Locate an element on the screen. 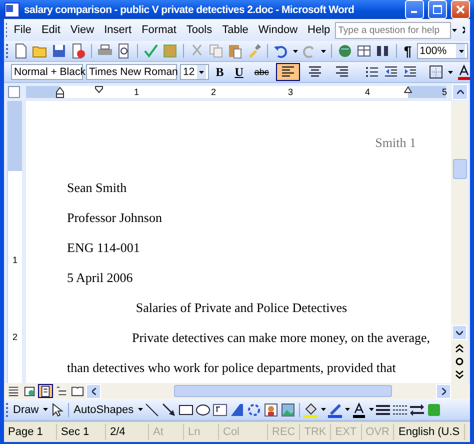 This screenshot has width=474, height=444. fill-color-icon is located at coordinates (310, 410).